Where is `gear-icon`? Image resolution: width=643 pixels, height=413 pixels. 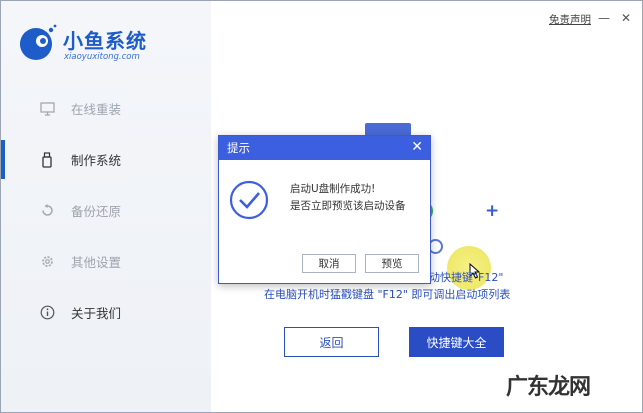 gear-icon is located at coordinates (47, 262).